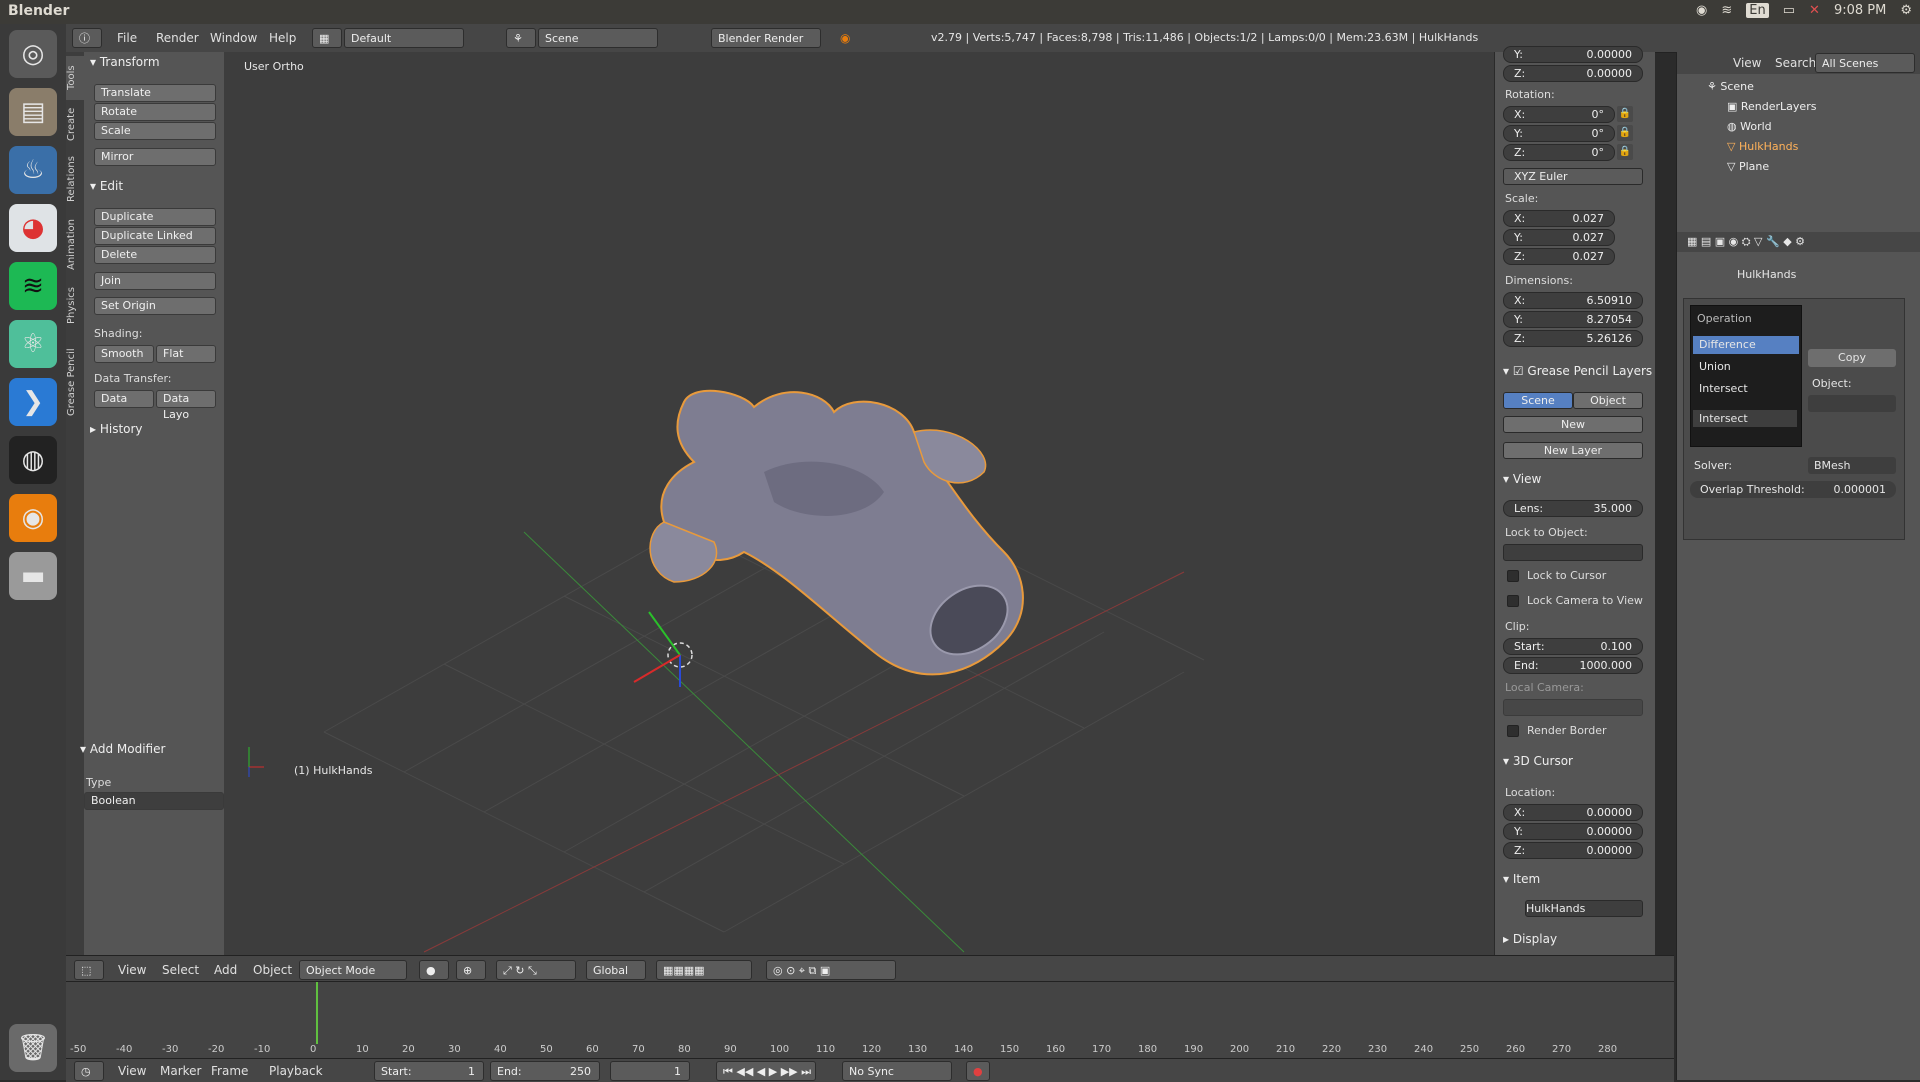 The height and width of the screenshot is (1082, 1920). Describe the element at coordinates (1822, 147) in the screenshot. I see `outliner-row-hulkhands: ▽ HulkHands` at that location.